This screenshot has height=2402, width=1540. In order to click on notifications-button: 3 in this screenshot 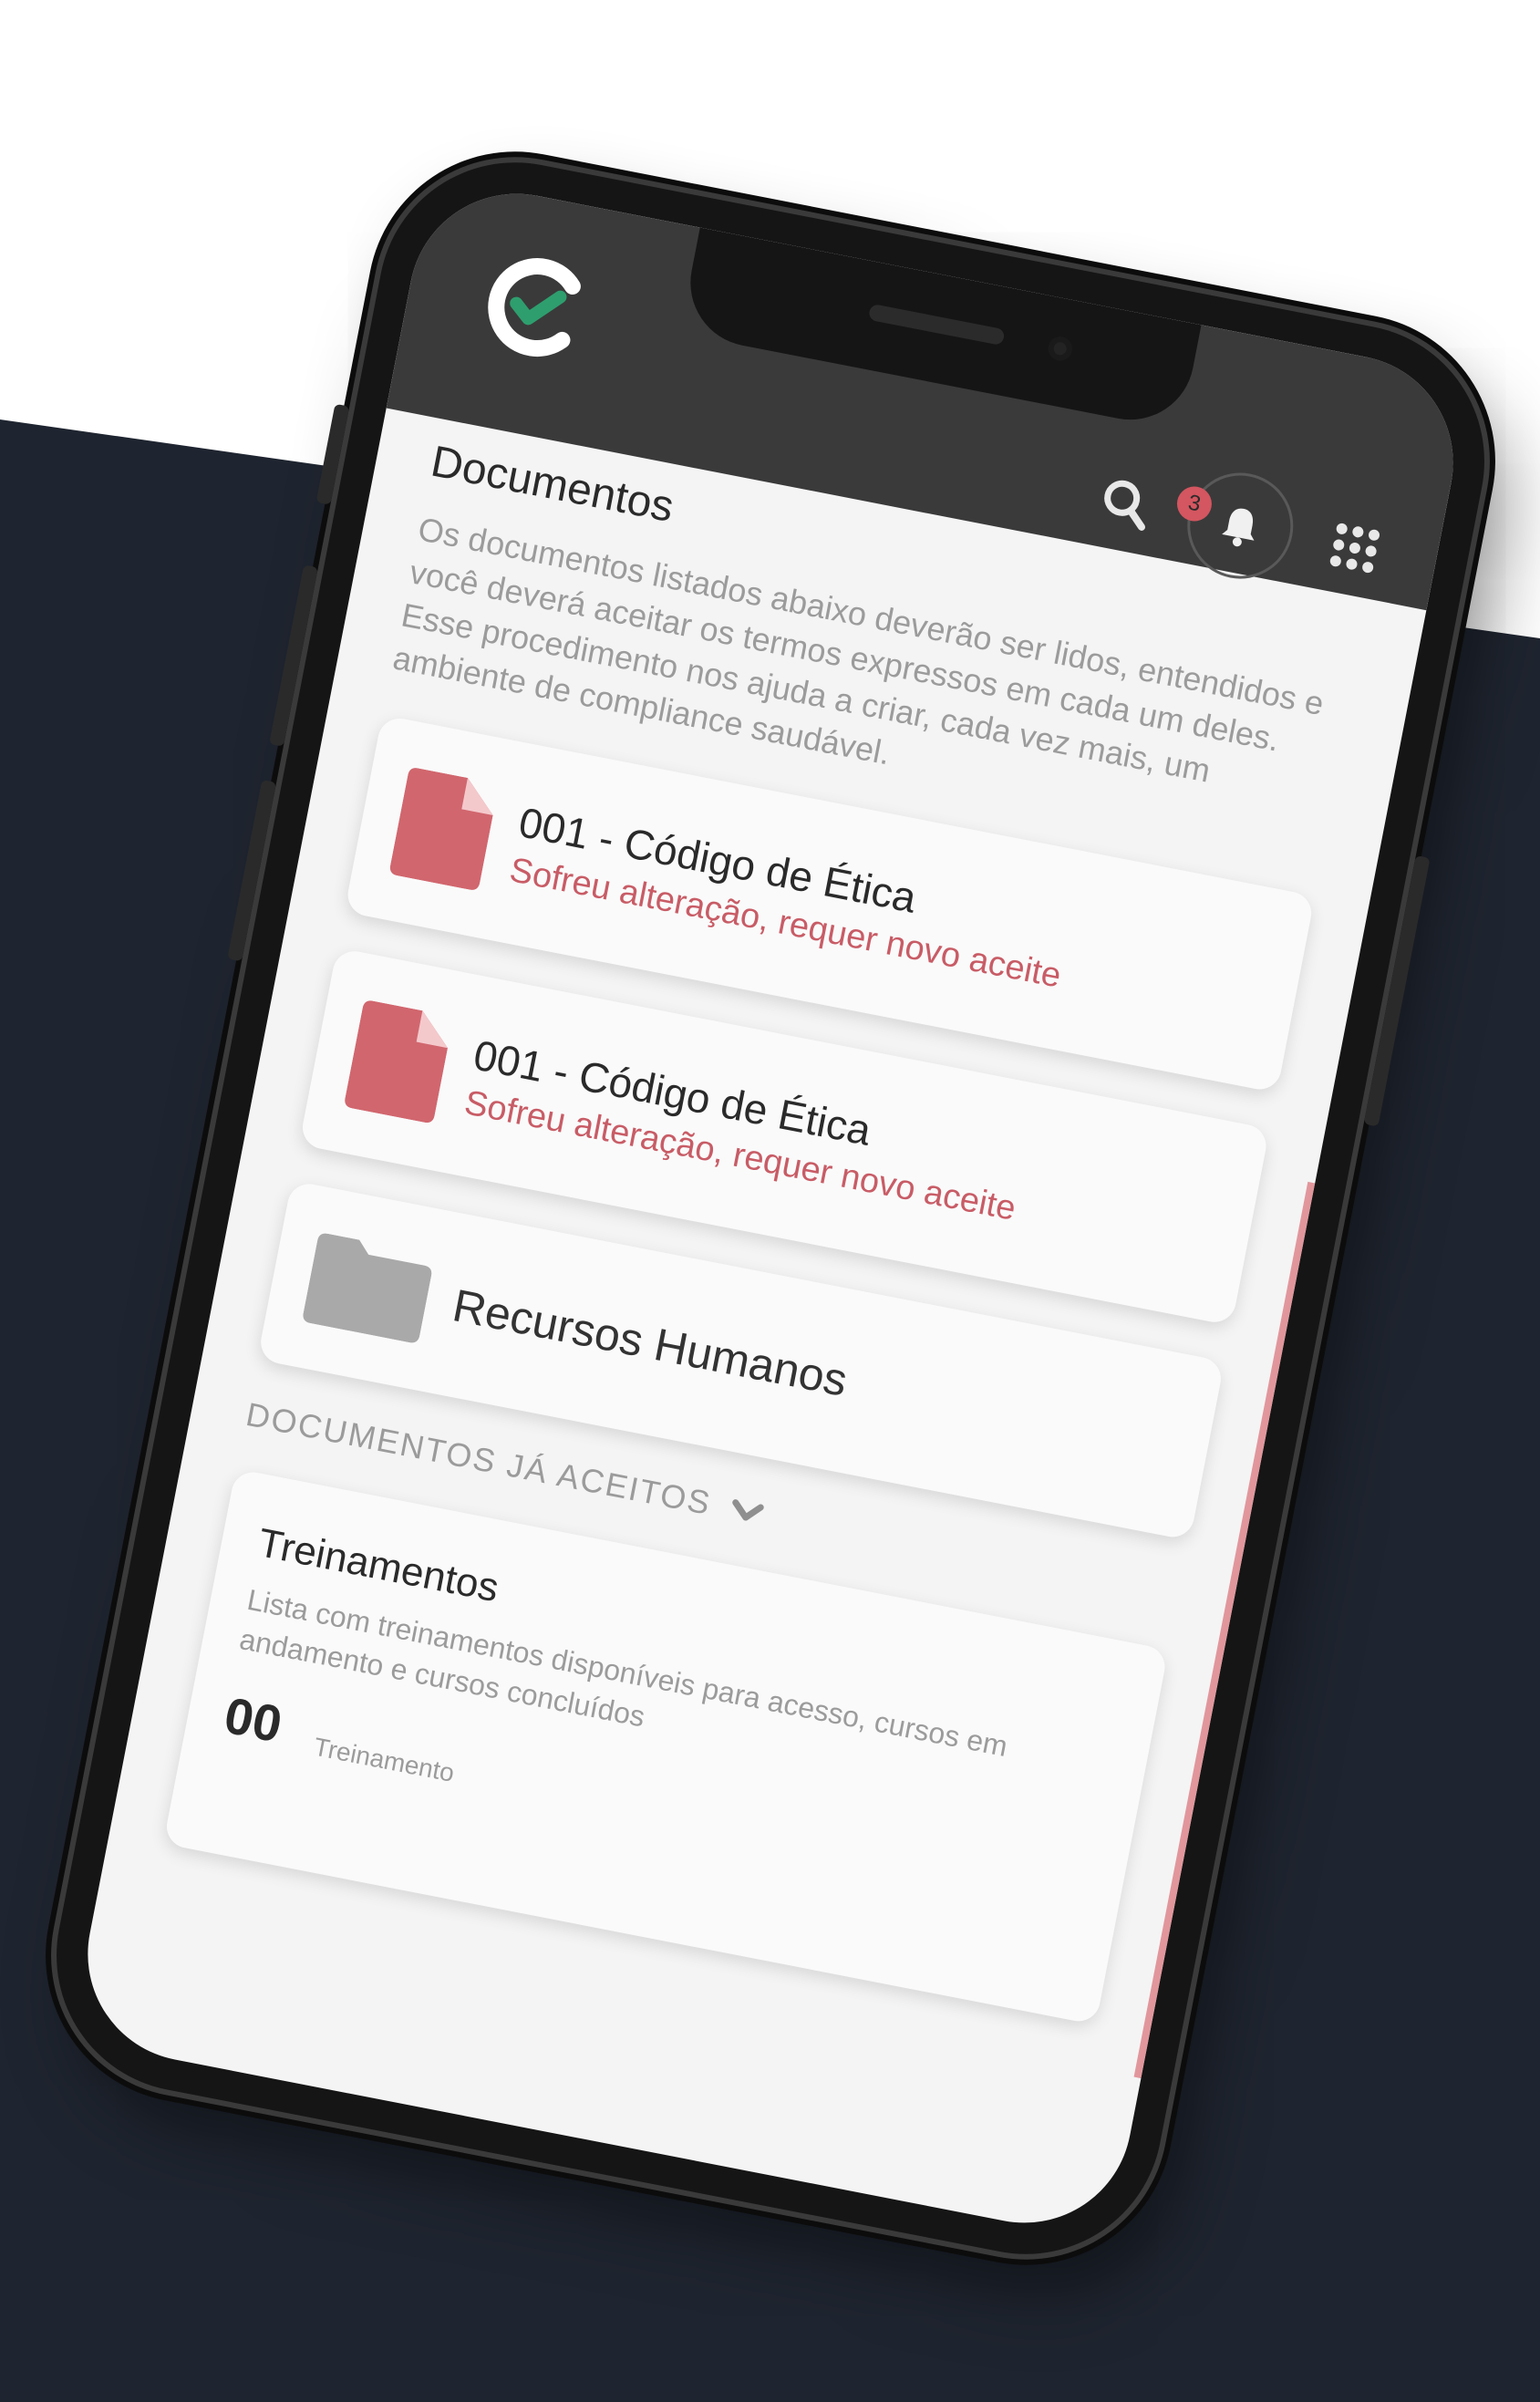, I will do `click(1238, 526)`.